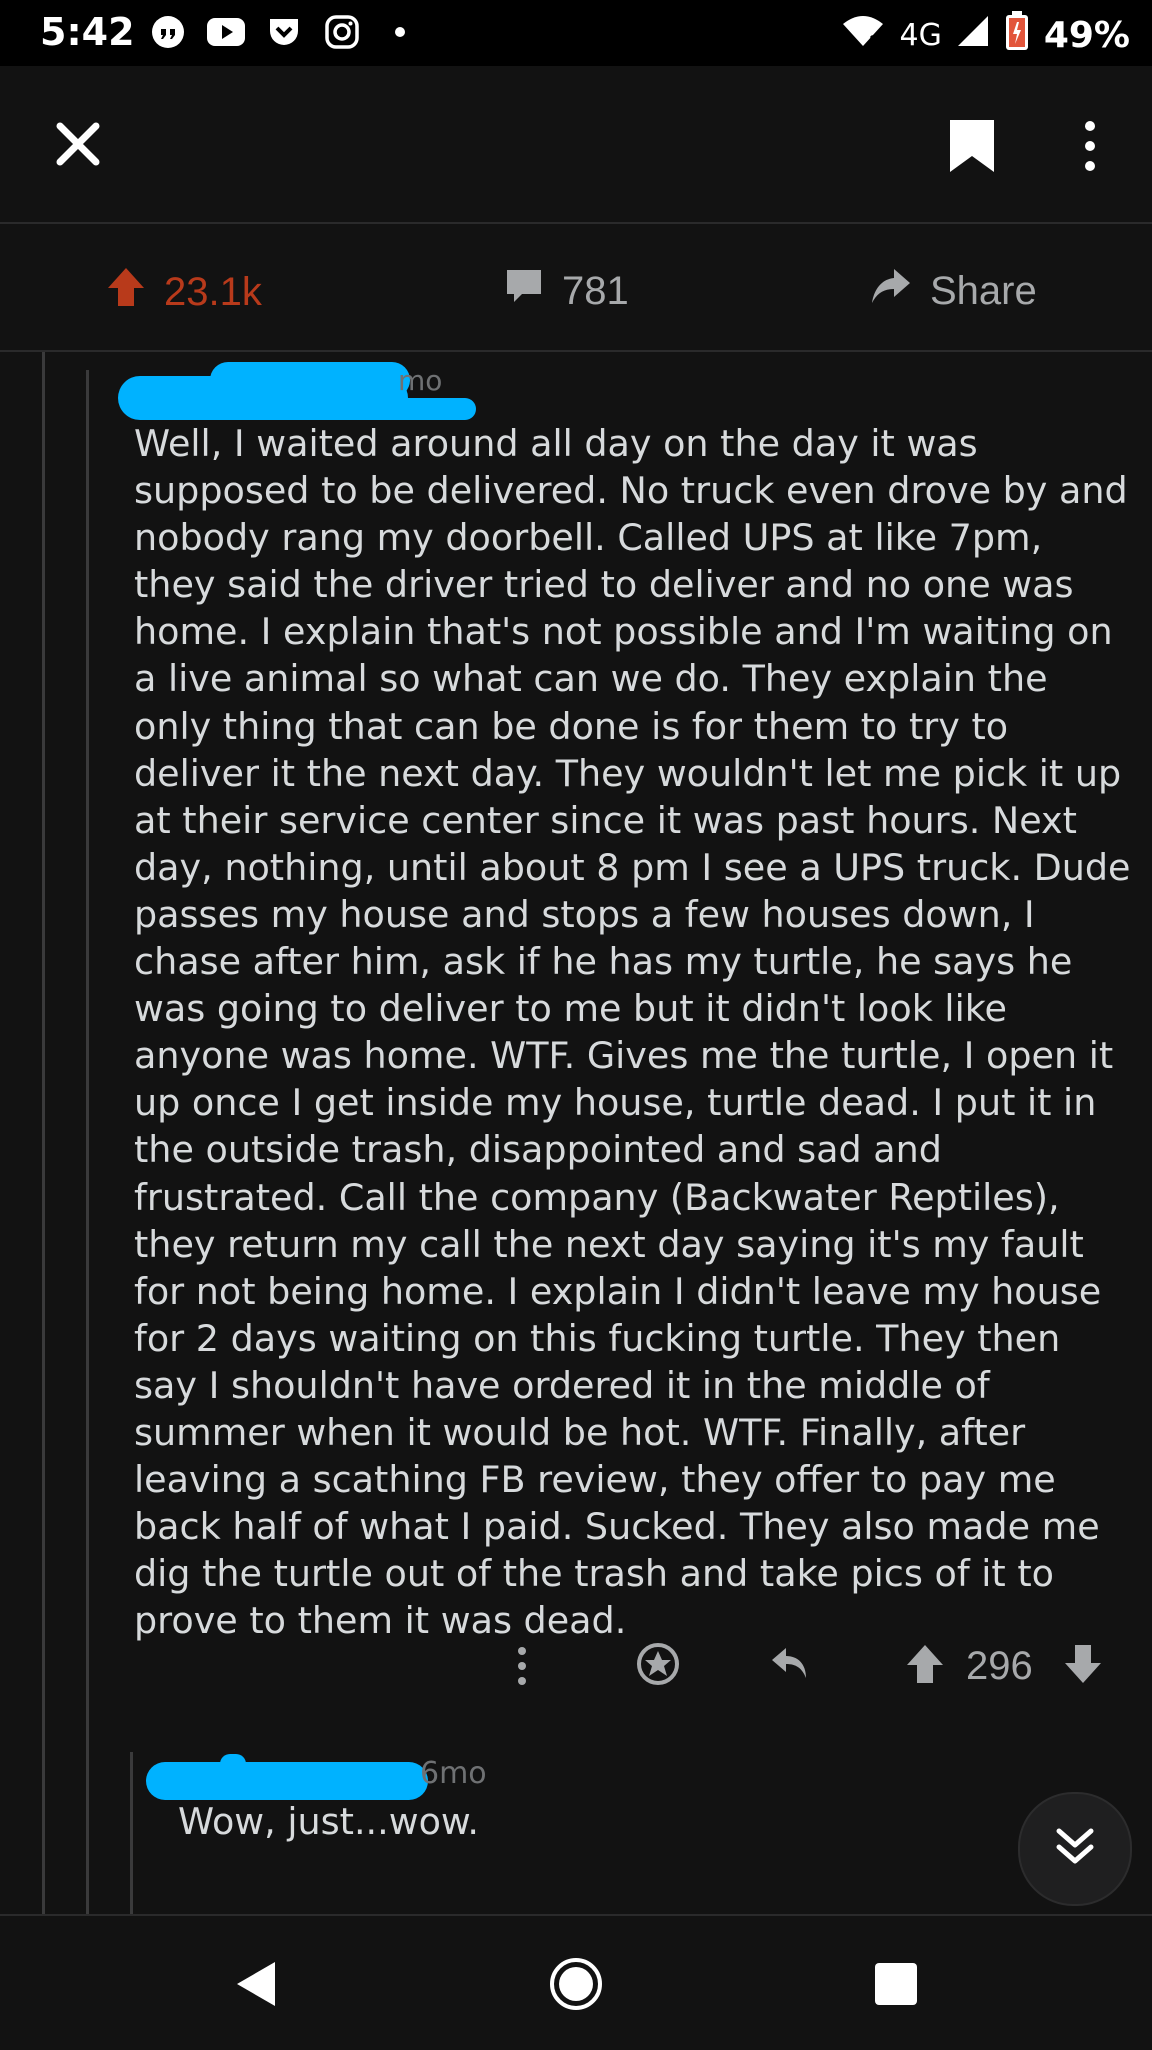 This screenshot has width=1152, height=2050. I want to click on home-icon, so click(576, 1984).